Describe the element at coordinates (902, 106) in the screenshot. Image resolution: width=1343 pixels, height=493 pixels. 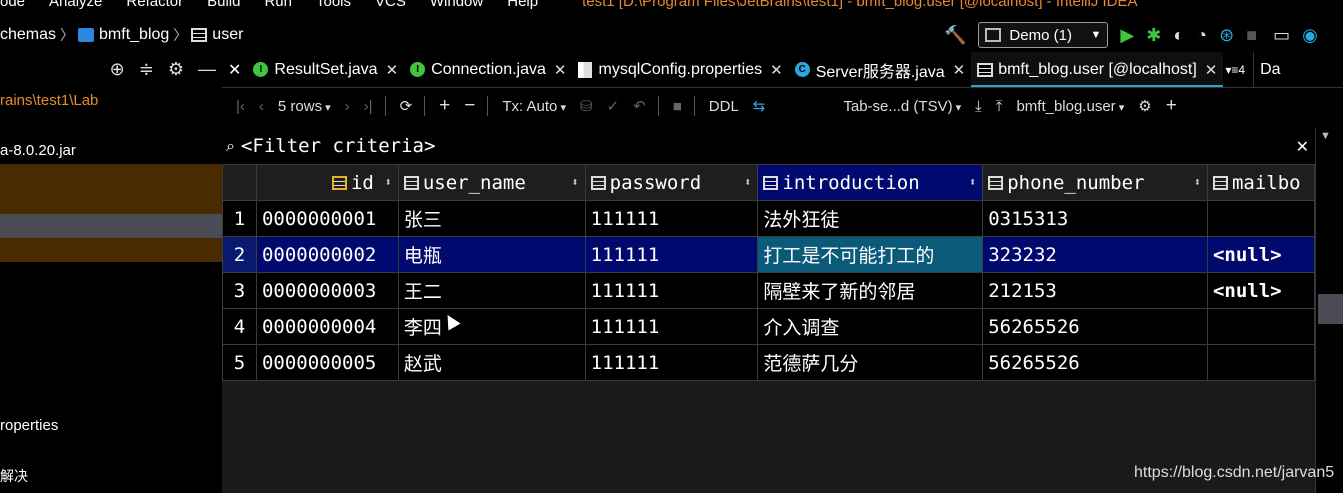
I see `export-format-select: Tab-se...d (TSV)` at that location.